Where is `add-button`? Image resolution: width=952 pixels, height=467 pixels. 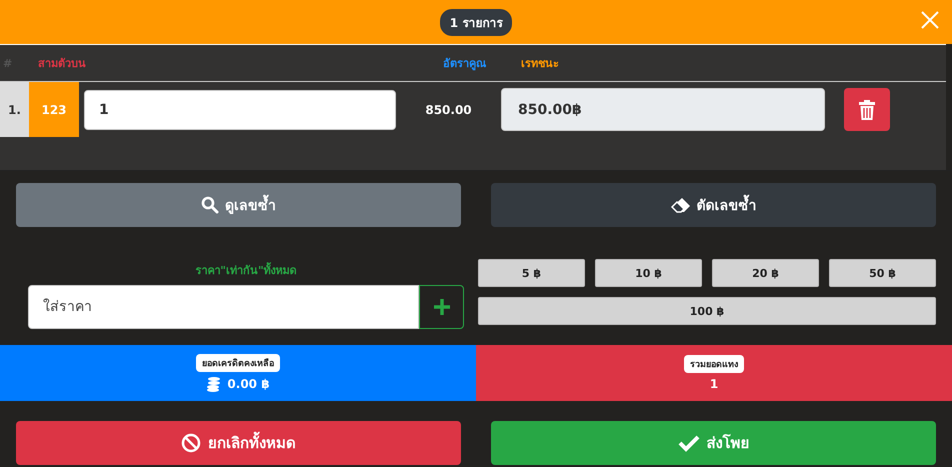
add-button is located at coordinates (441, 307).